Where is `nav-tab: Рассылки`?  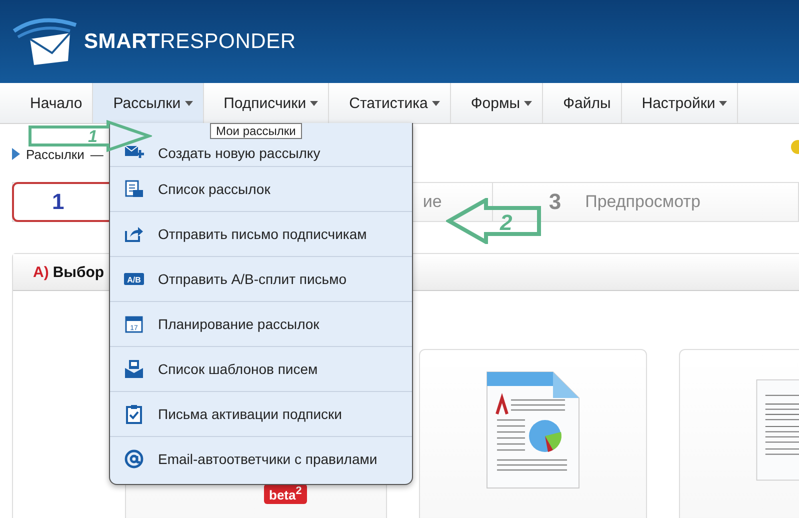
nav-tab: Рассылки is located at coordinates (148, 103).